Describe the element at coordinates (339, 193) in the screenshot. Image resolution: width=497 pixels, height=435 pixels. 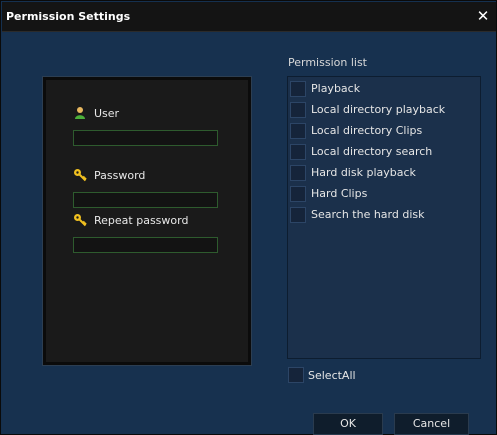
I see `permission-label: Hard Clips` at that location.